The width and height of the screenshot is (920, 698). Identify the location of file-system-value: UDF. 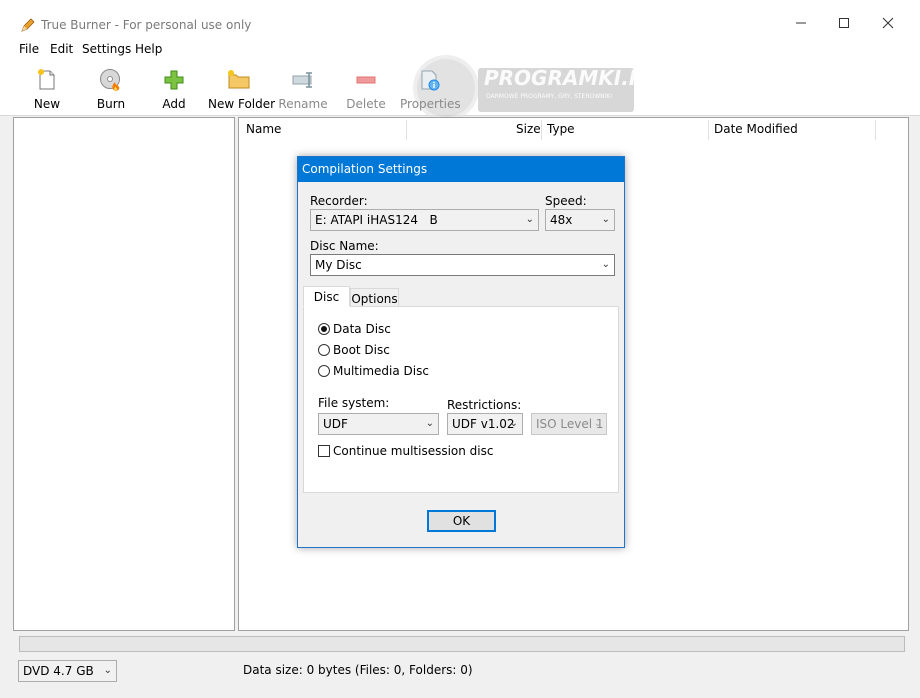
(335, 424).